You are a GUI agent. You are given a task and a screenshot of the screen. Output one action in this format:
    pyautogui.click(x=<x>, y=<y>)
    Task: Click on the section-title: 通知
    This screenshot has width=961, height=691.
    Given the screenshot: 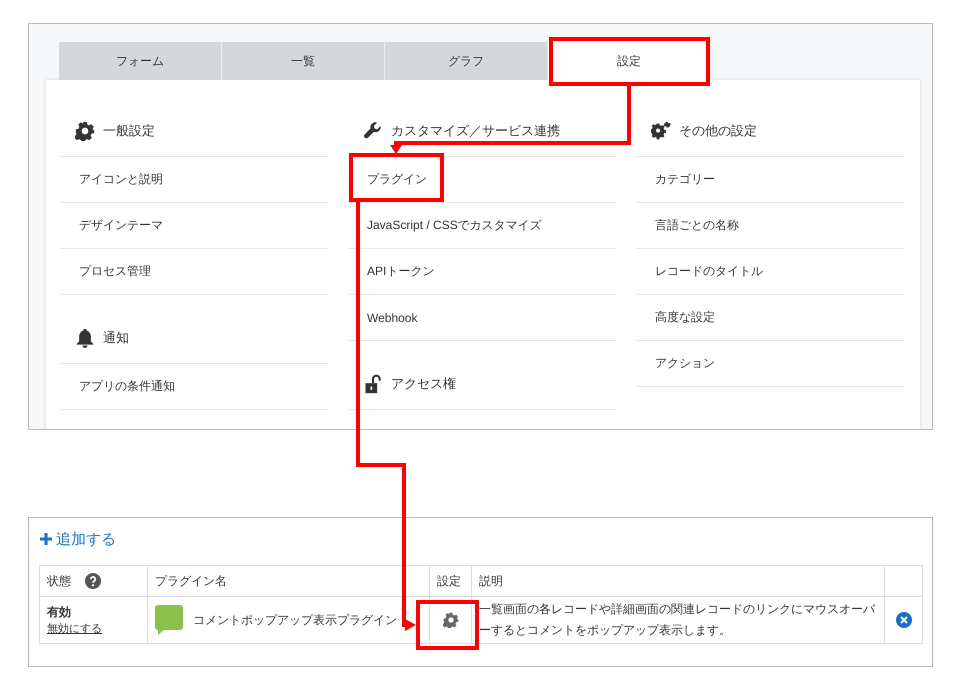 What is the action you would take?
    pyautogui.click(x=116, y=338)
    